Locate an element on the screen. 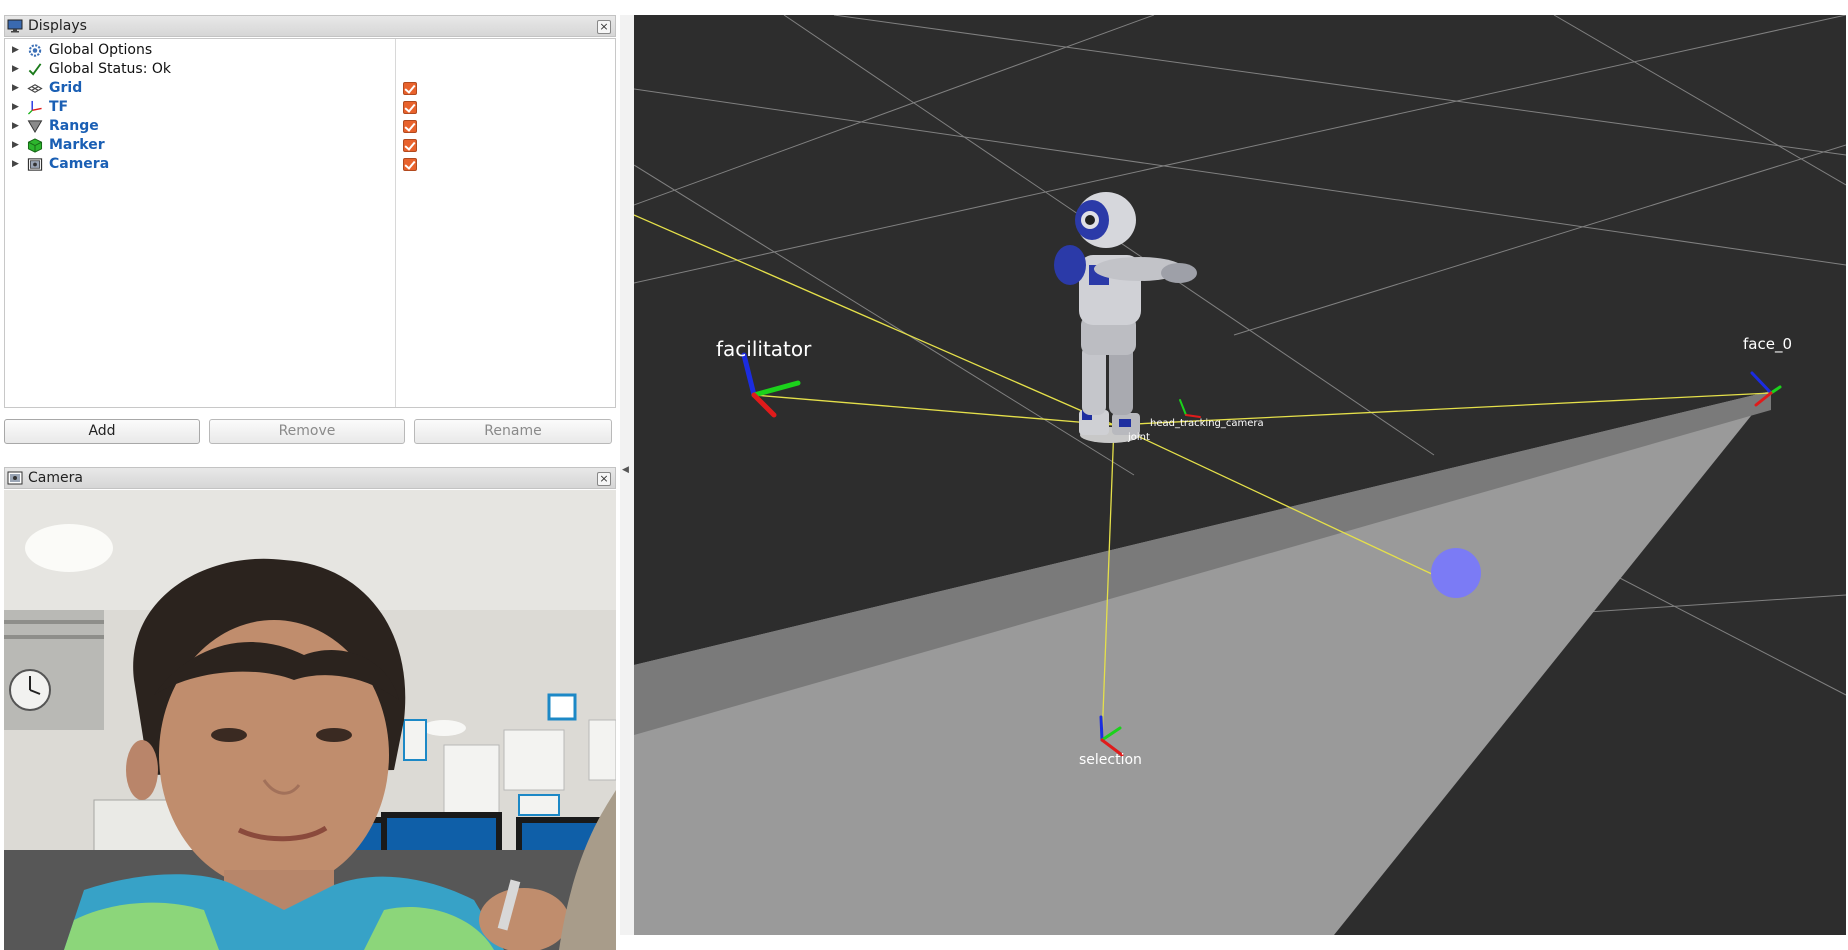 This screenshot has width=1848, height=950. tree-row-label: Global Options is located at coordinates (101, 50).